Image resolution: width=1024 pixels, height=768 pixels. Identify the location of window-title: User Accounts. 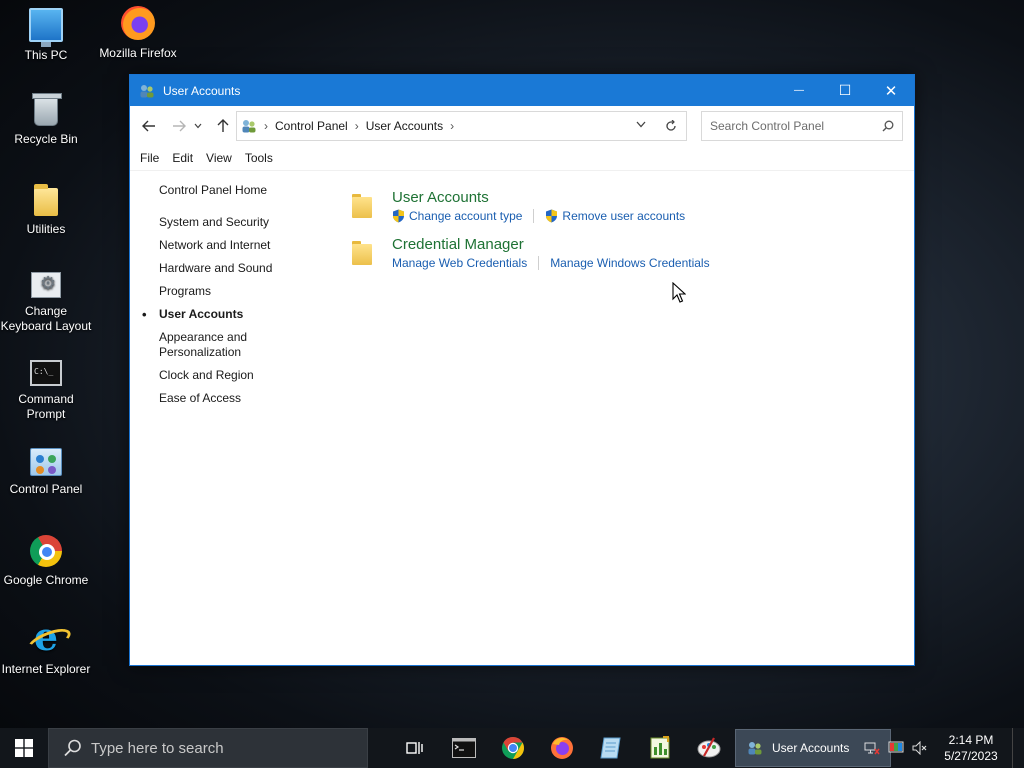
(202, 90).